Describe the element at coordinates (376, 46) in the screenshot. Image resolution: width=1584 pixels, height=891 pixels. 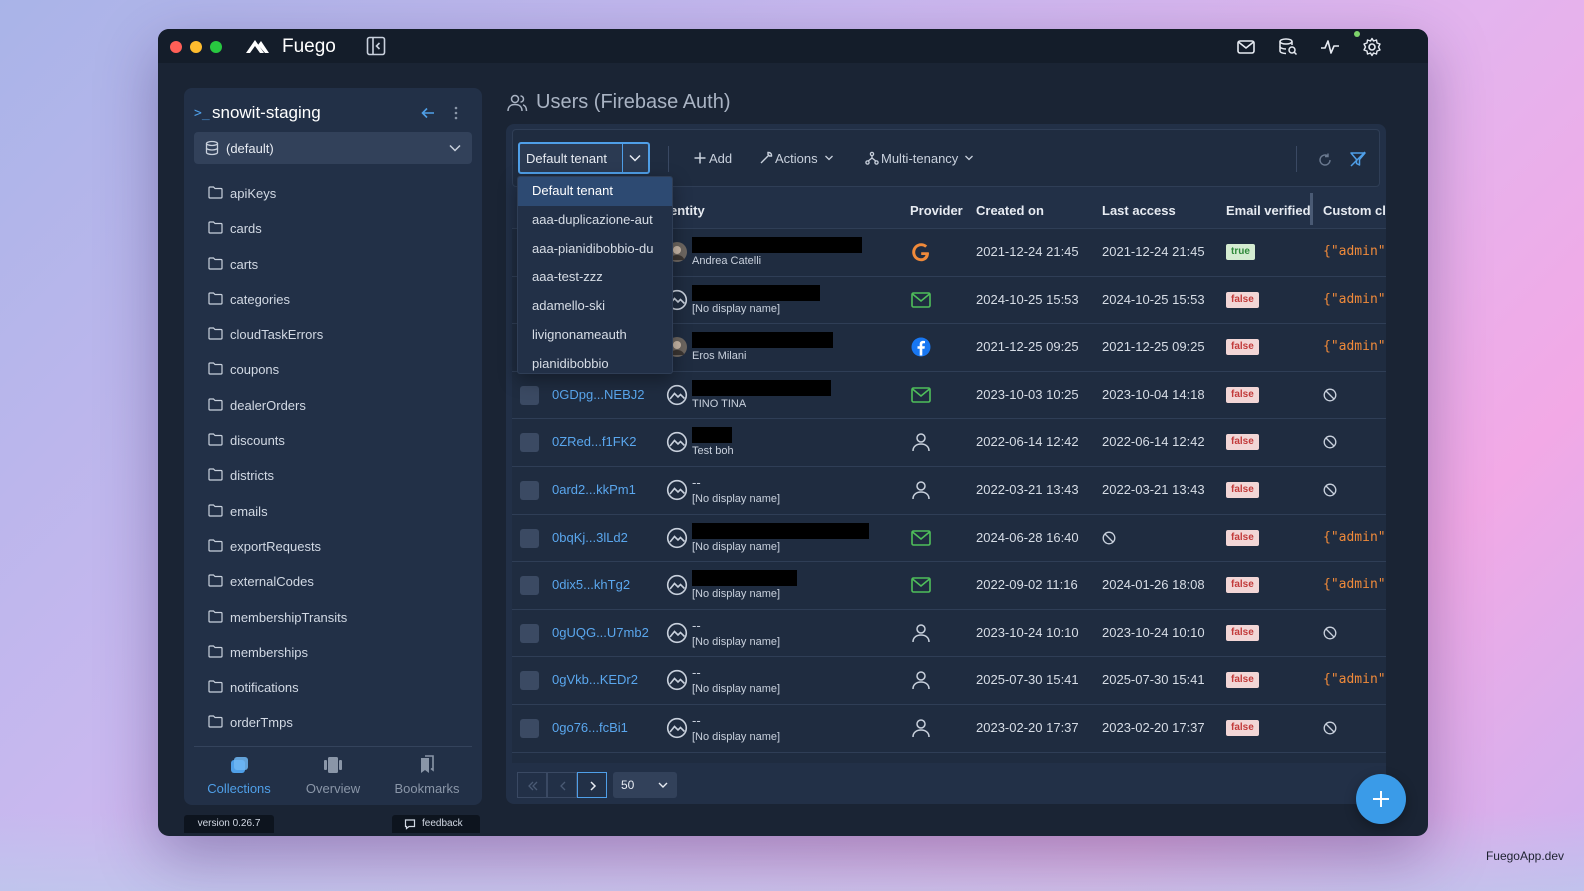
I see `sidebar-toggle-icon` at that location.